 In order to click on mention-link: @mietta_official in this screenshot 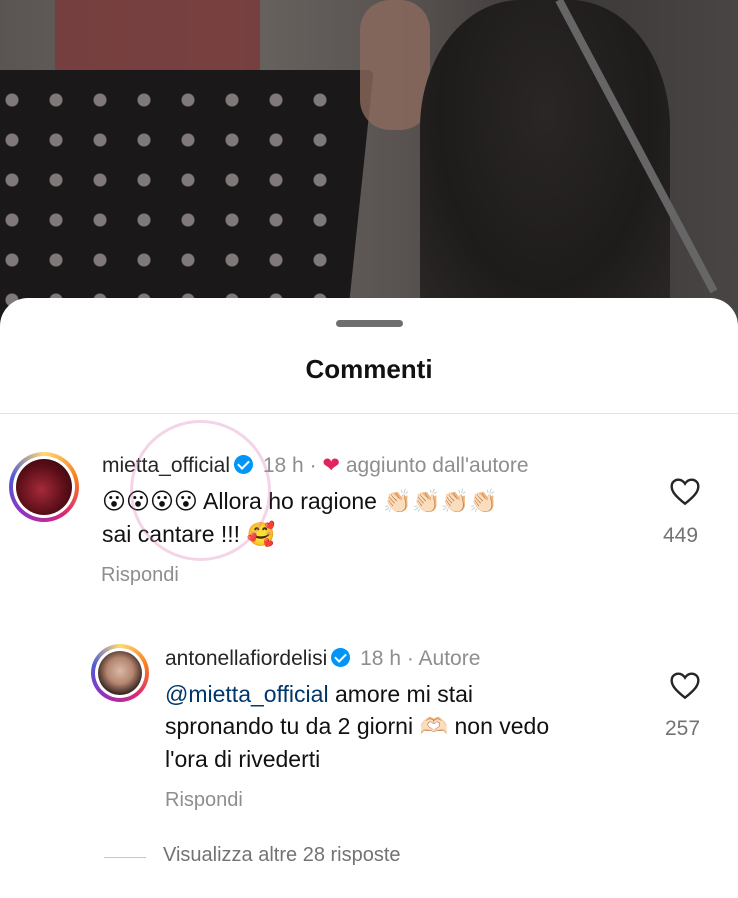, I will do `click(247, 694)`.